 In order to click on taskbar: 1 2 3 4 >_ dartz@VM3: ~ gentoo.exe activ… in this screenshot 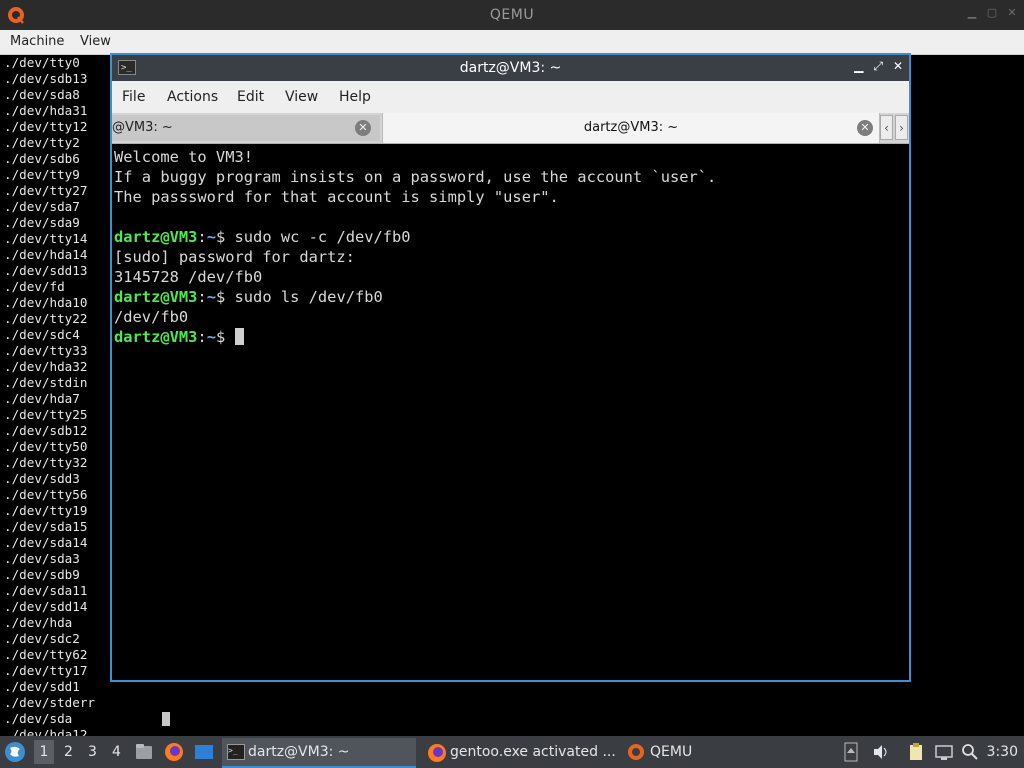, I will do `click(512, 752)`.